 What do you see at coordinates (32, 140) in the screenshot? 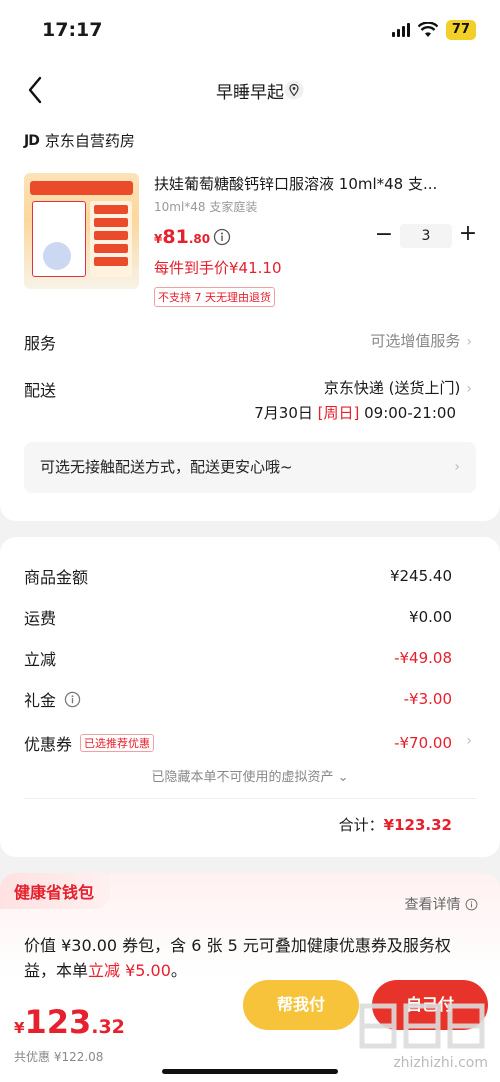
I see `jd-logo: JD` at bounding box center [32, 140].